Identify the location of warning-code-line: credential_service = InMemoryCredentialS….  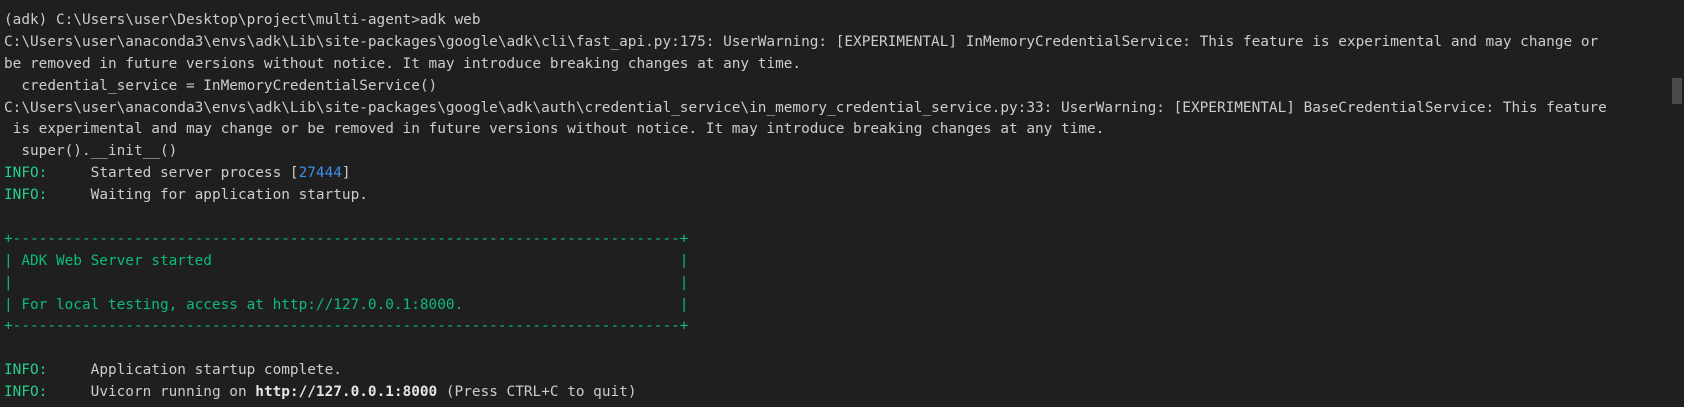
(221, 85).